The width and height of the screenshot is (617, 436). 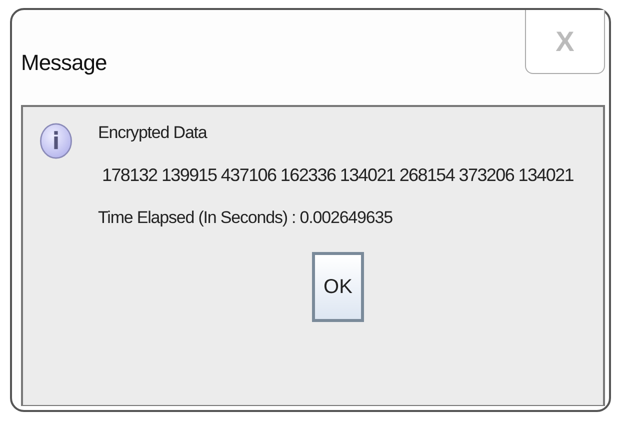 What do you see at coordinates (337, 175) in the screenshot?
I see `encrypted-data-text: 178132 139915 437106 162336 134021 268154 373206 134021` at bounding box center [337, 175].